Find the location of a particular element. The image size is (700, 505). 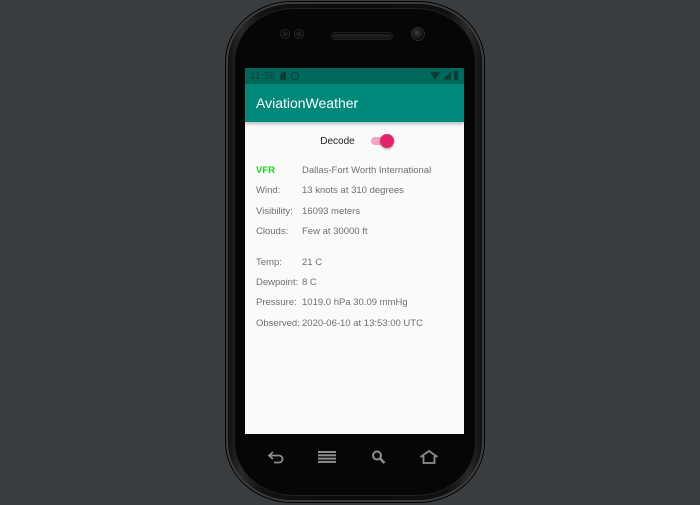

front-camera is located at coordinates (418, 34).